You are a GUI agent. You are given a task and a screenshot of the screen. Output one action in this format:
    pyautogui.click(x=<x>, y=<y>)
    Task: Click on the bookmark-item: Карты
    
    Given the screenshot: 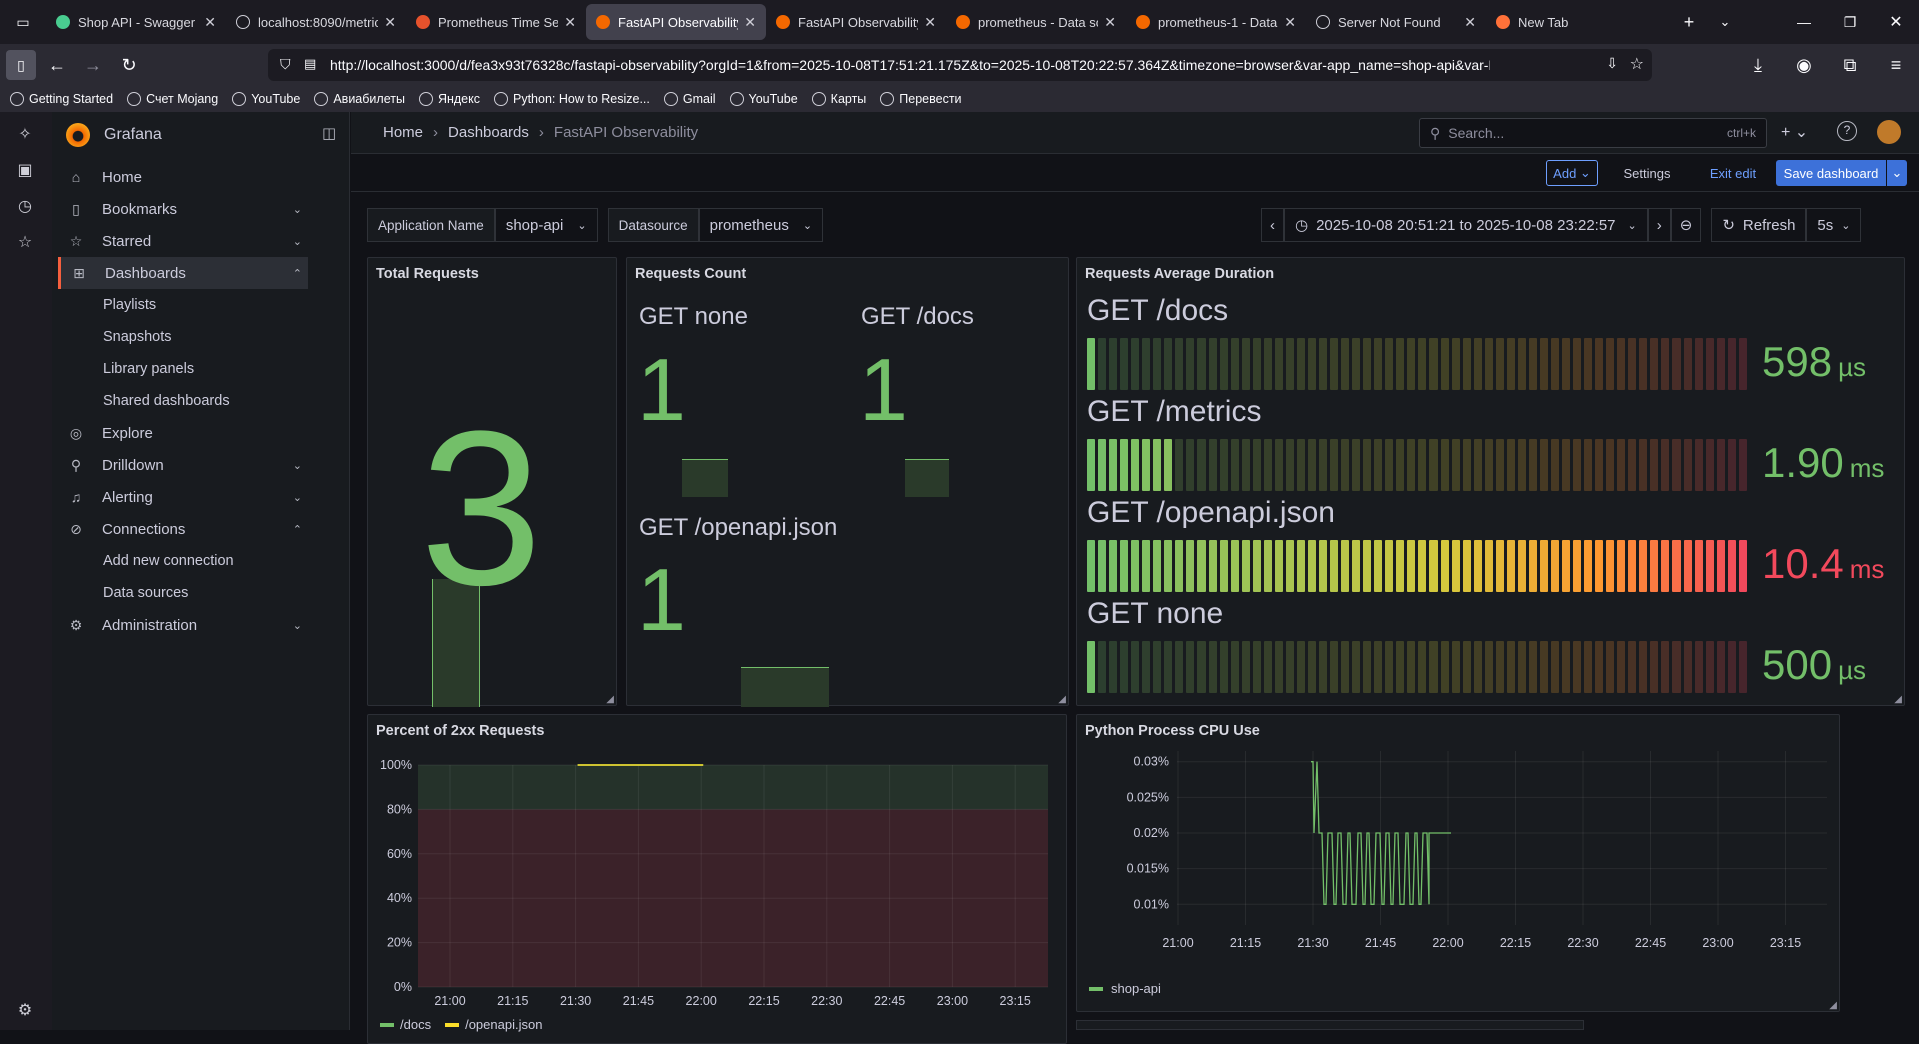 What is the action you would take?
    pyautogui.click(x=838, y=99)
    